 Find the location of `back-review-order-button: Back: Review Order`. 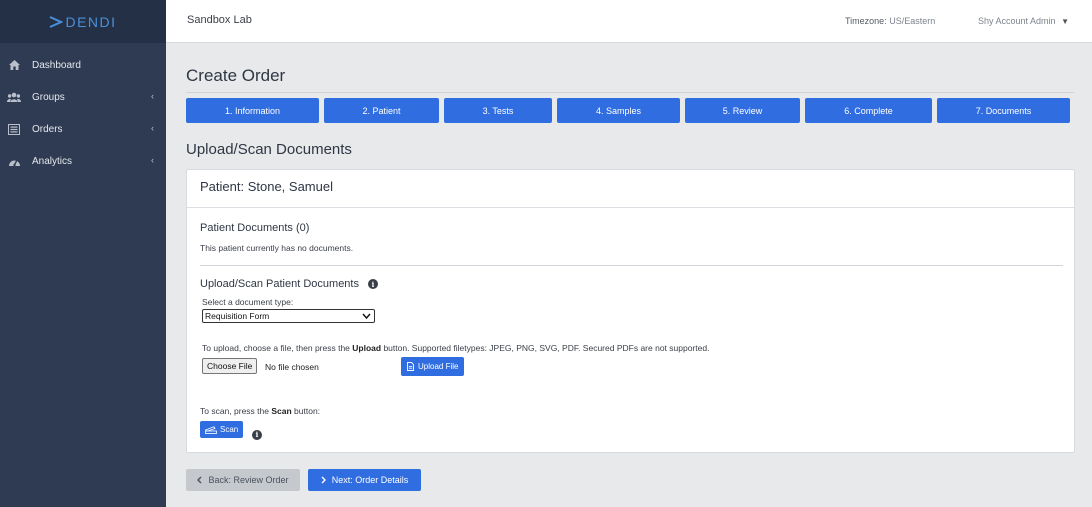

back-review-order-button: Back: Review Order is located at coordinates (243, 480).